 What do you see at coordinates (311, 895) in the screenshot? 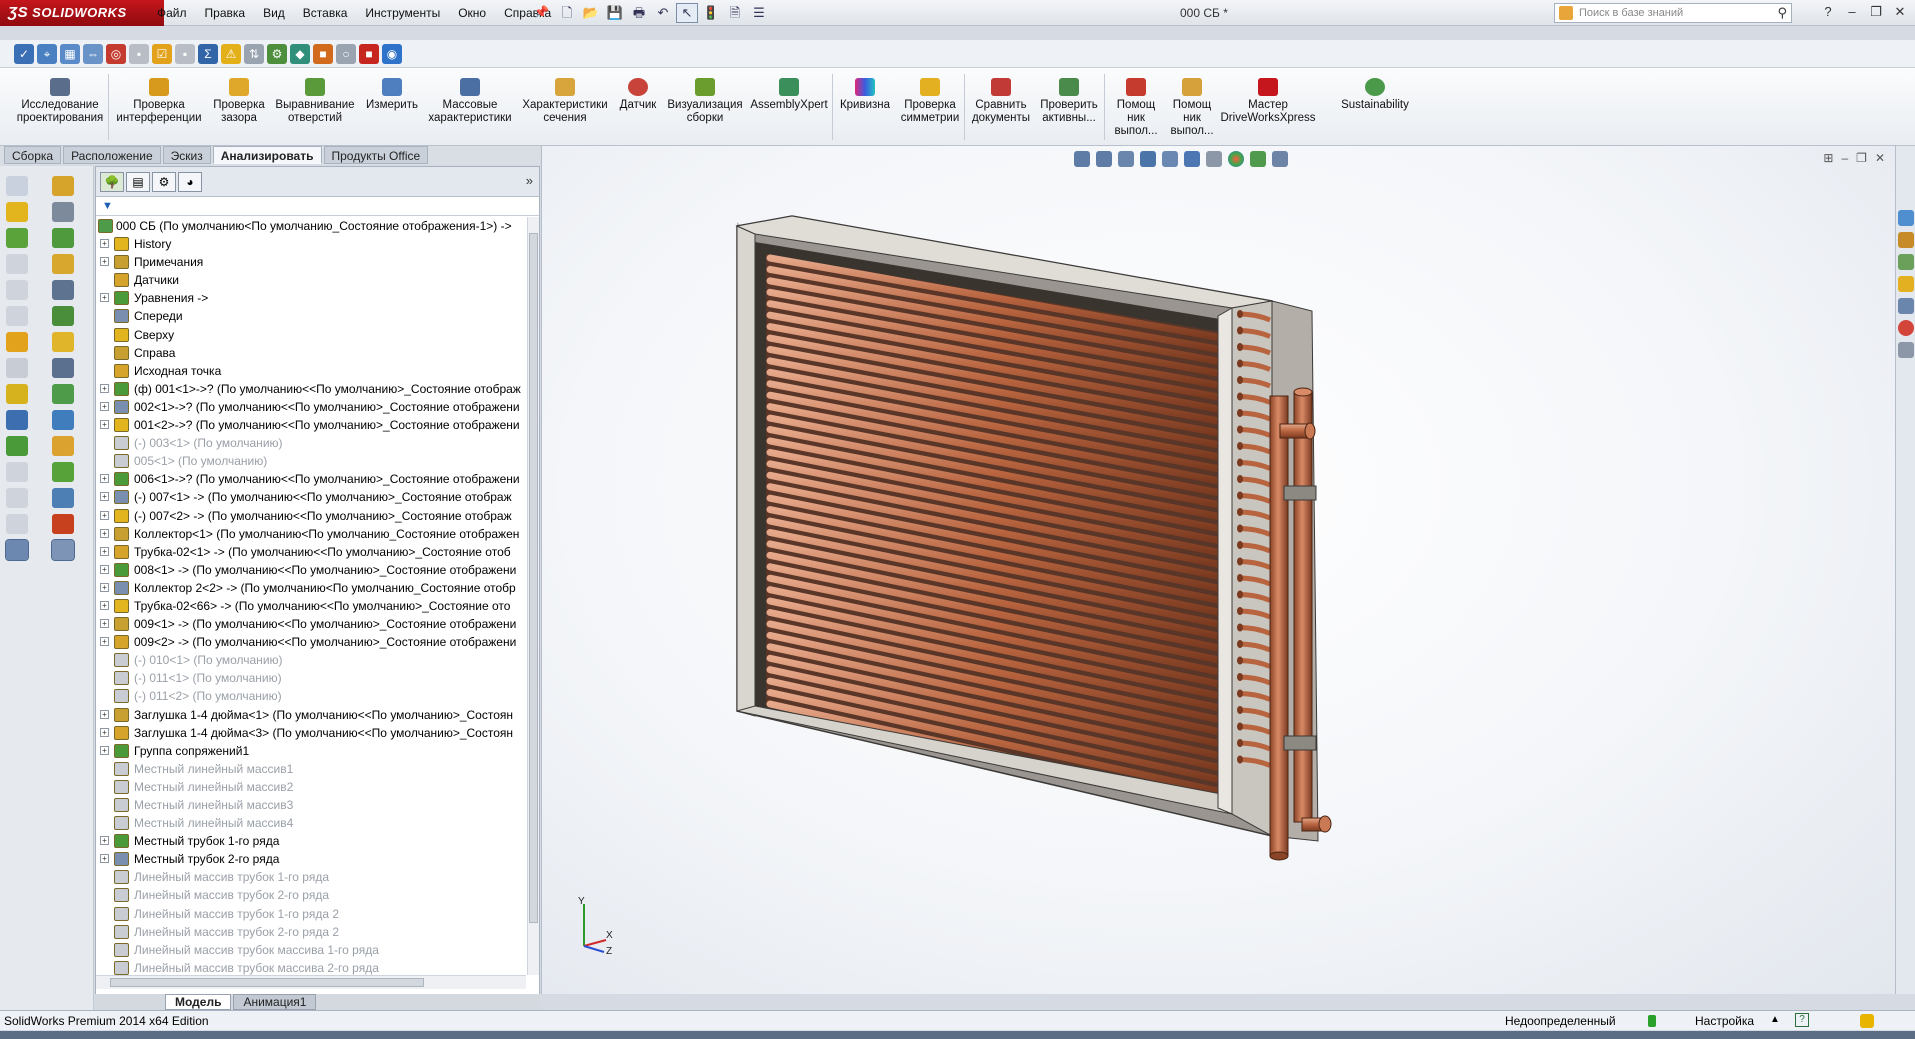
I see `tree-item: Линейный массив трубок 2-го ряда` at bounding box center [311, 895].